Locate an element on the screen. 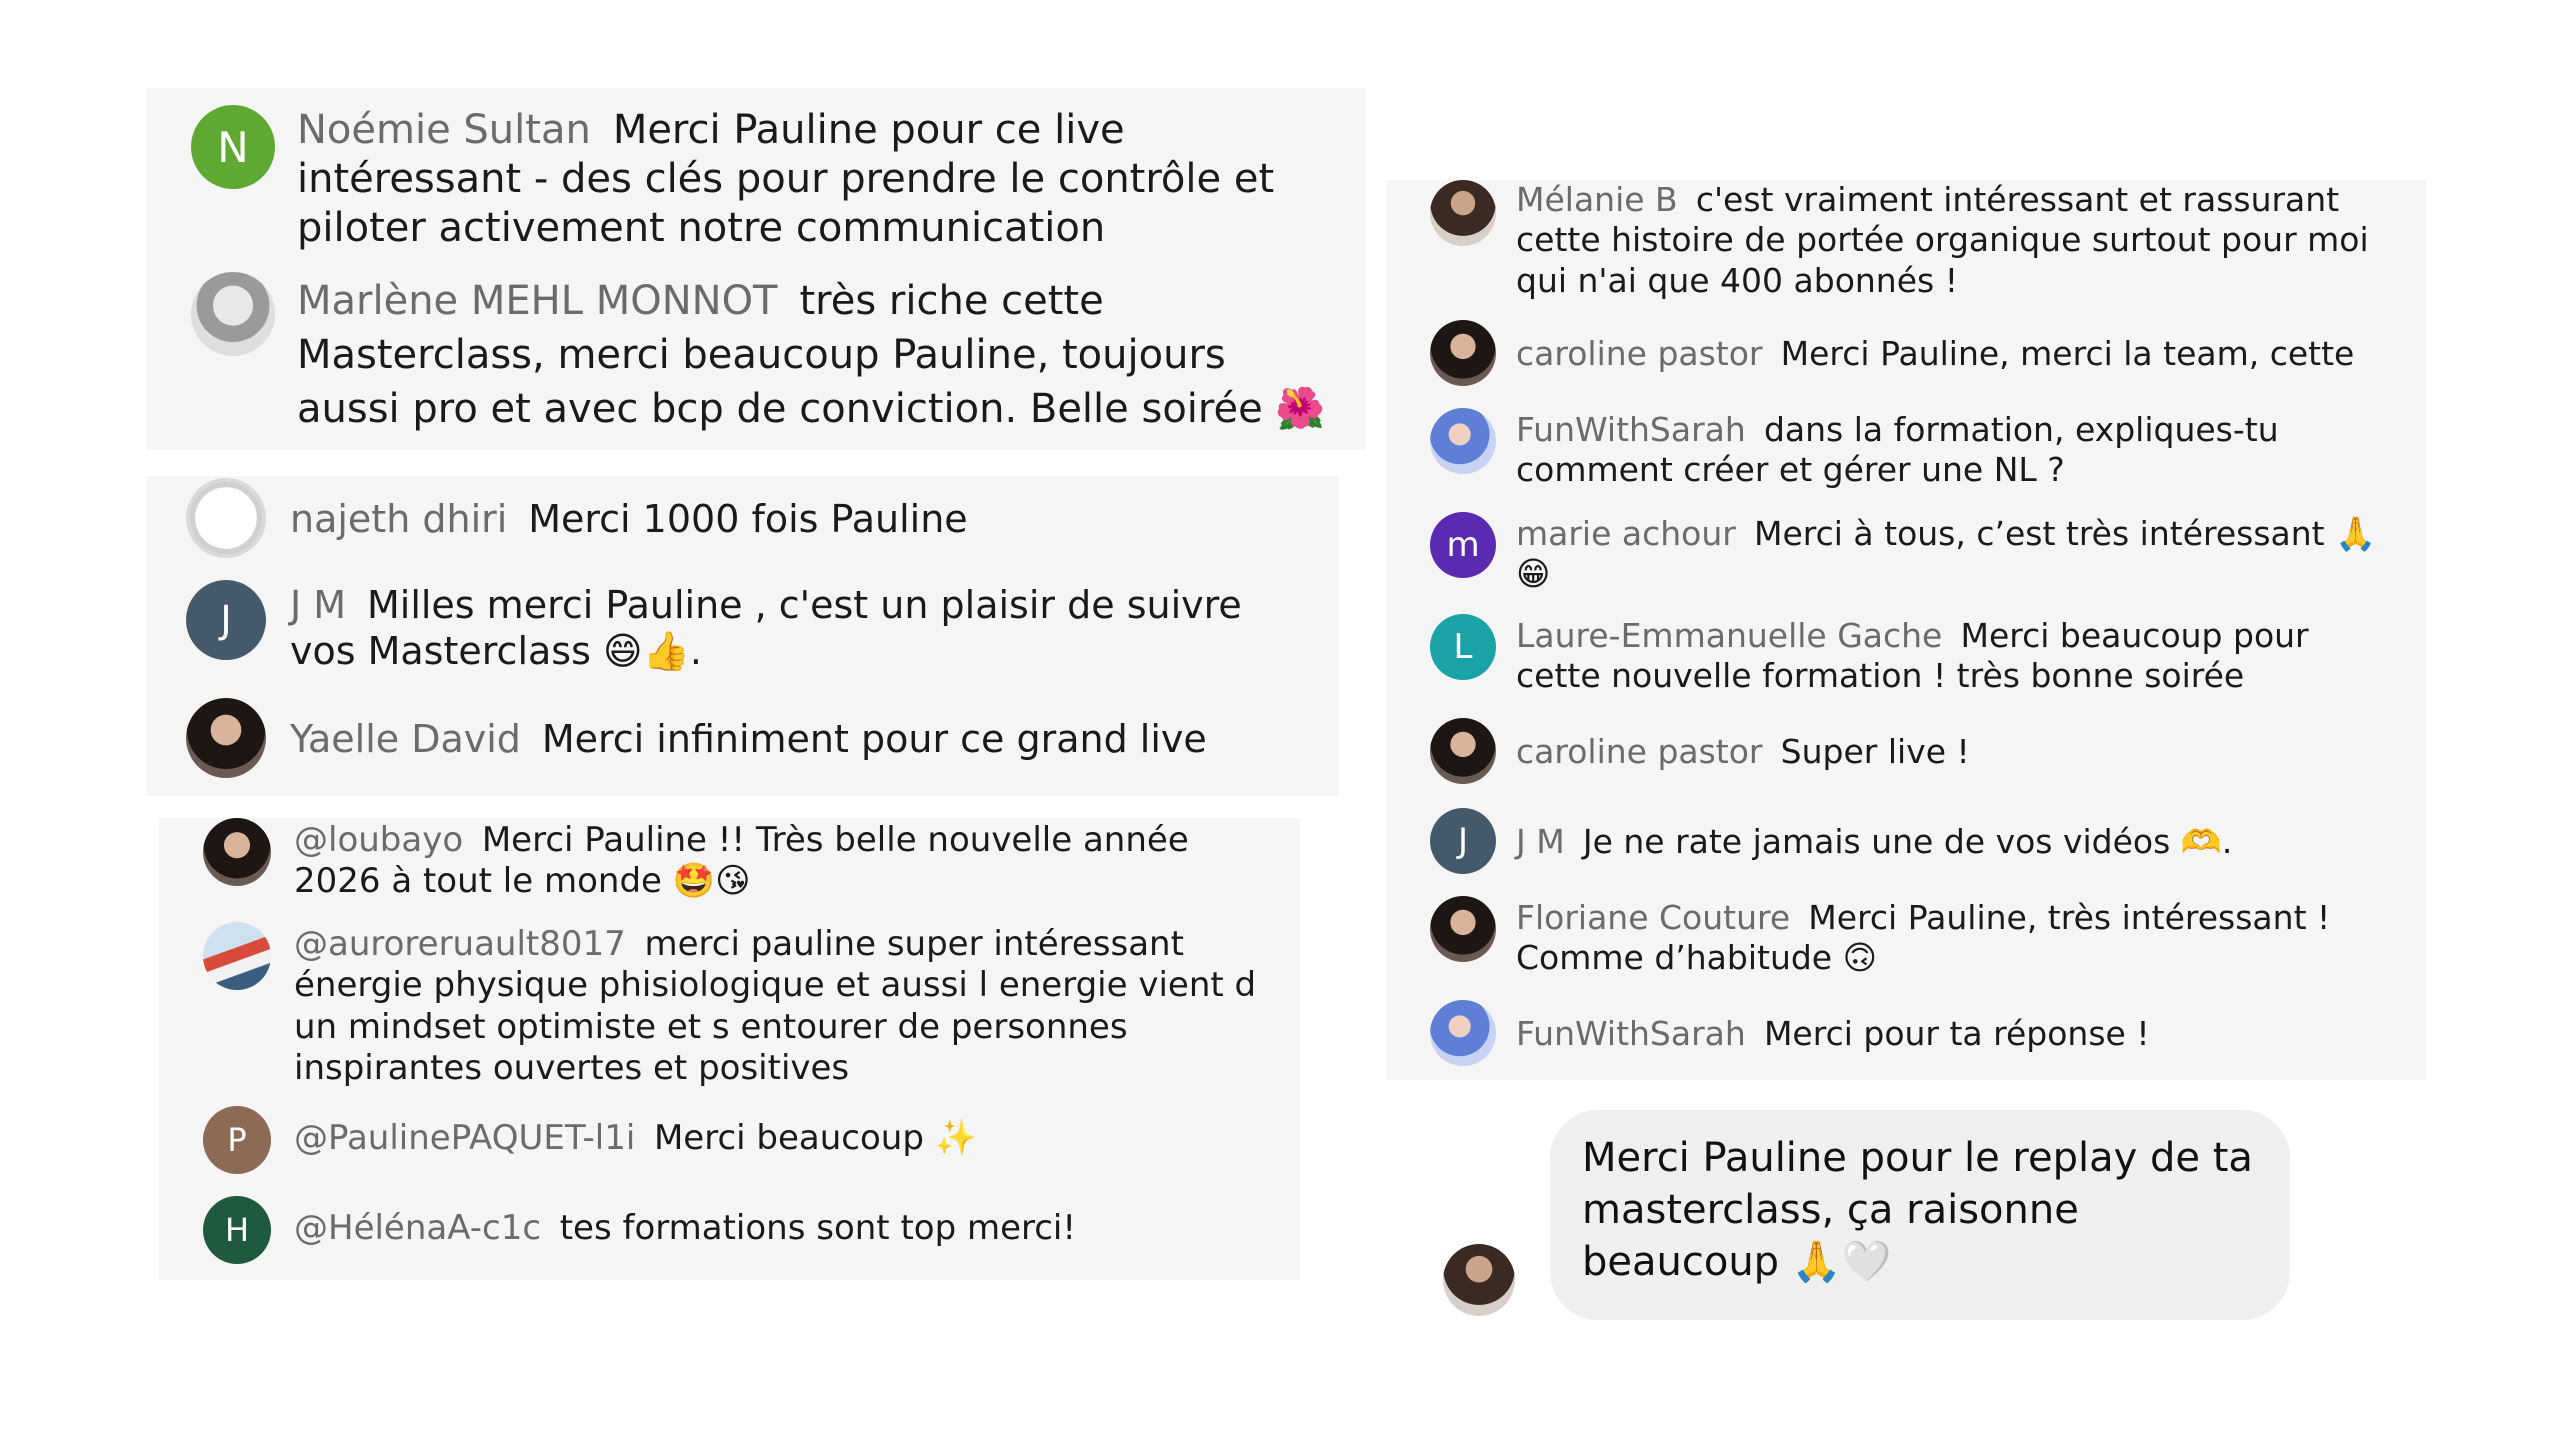 Image resolution: width=2560 pixels, height=1440 pixels. comment-text: caroline pastor Super live ! is located at coordinates (1743, 751).